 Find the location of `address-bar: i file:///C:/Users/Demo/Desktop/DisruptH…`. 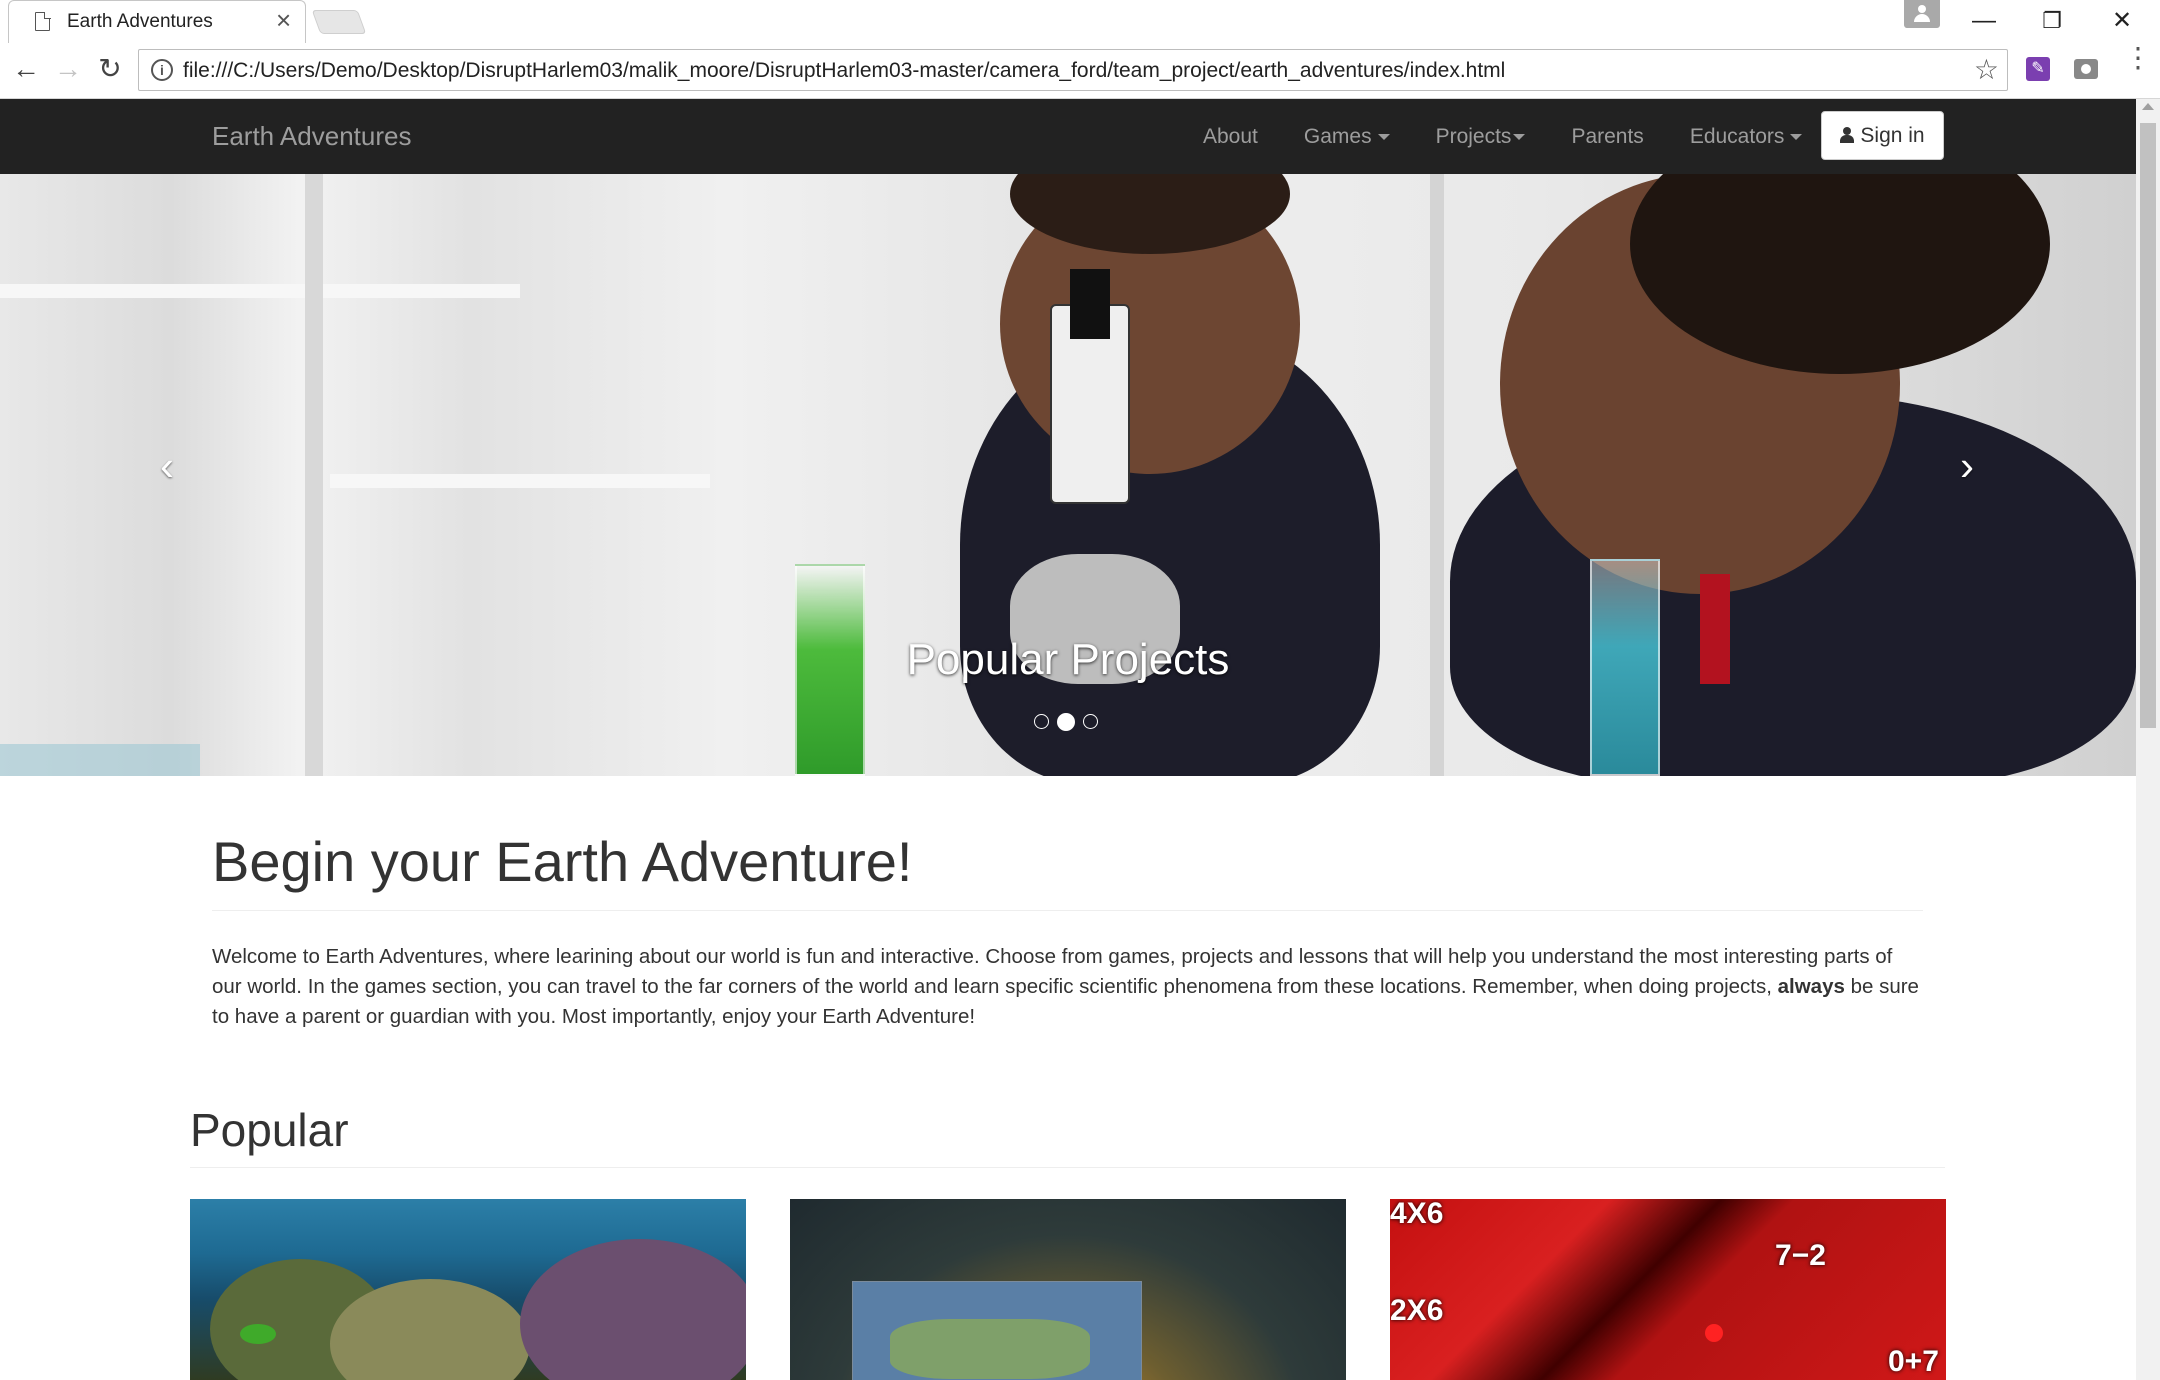

address-bar: i file:///C:/Users/Demo/Desktop/DisruptH… is located at coordinates (1073, 70).